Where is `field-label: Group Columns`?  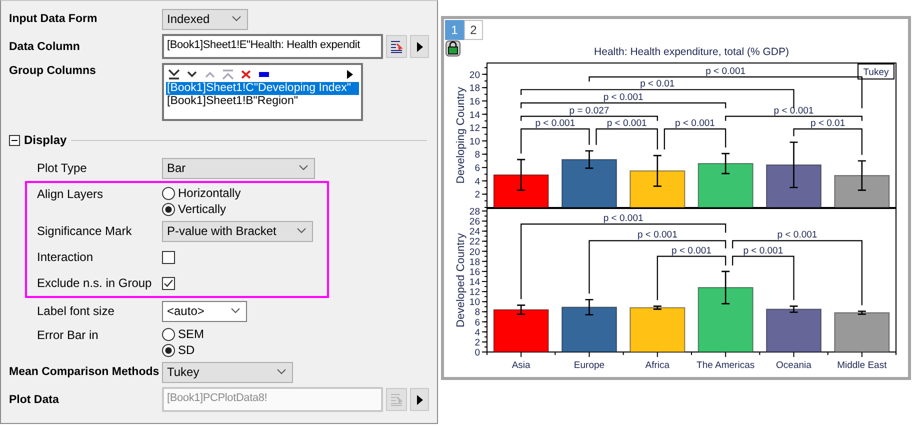
field-label: Group Columns is located at coordinates (52, 70).